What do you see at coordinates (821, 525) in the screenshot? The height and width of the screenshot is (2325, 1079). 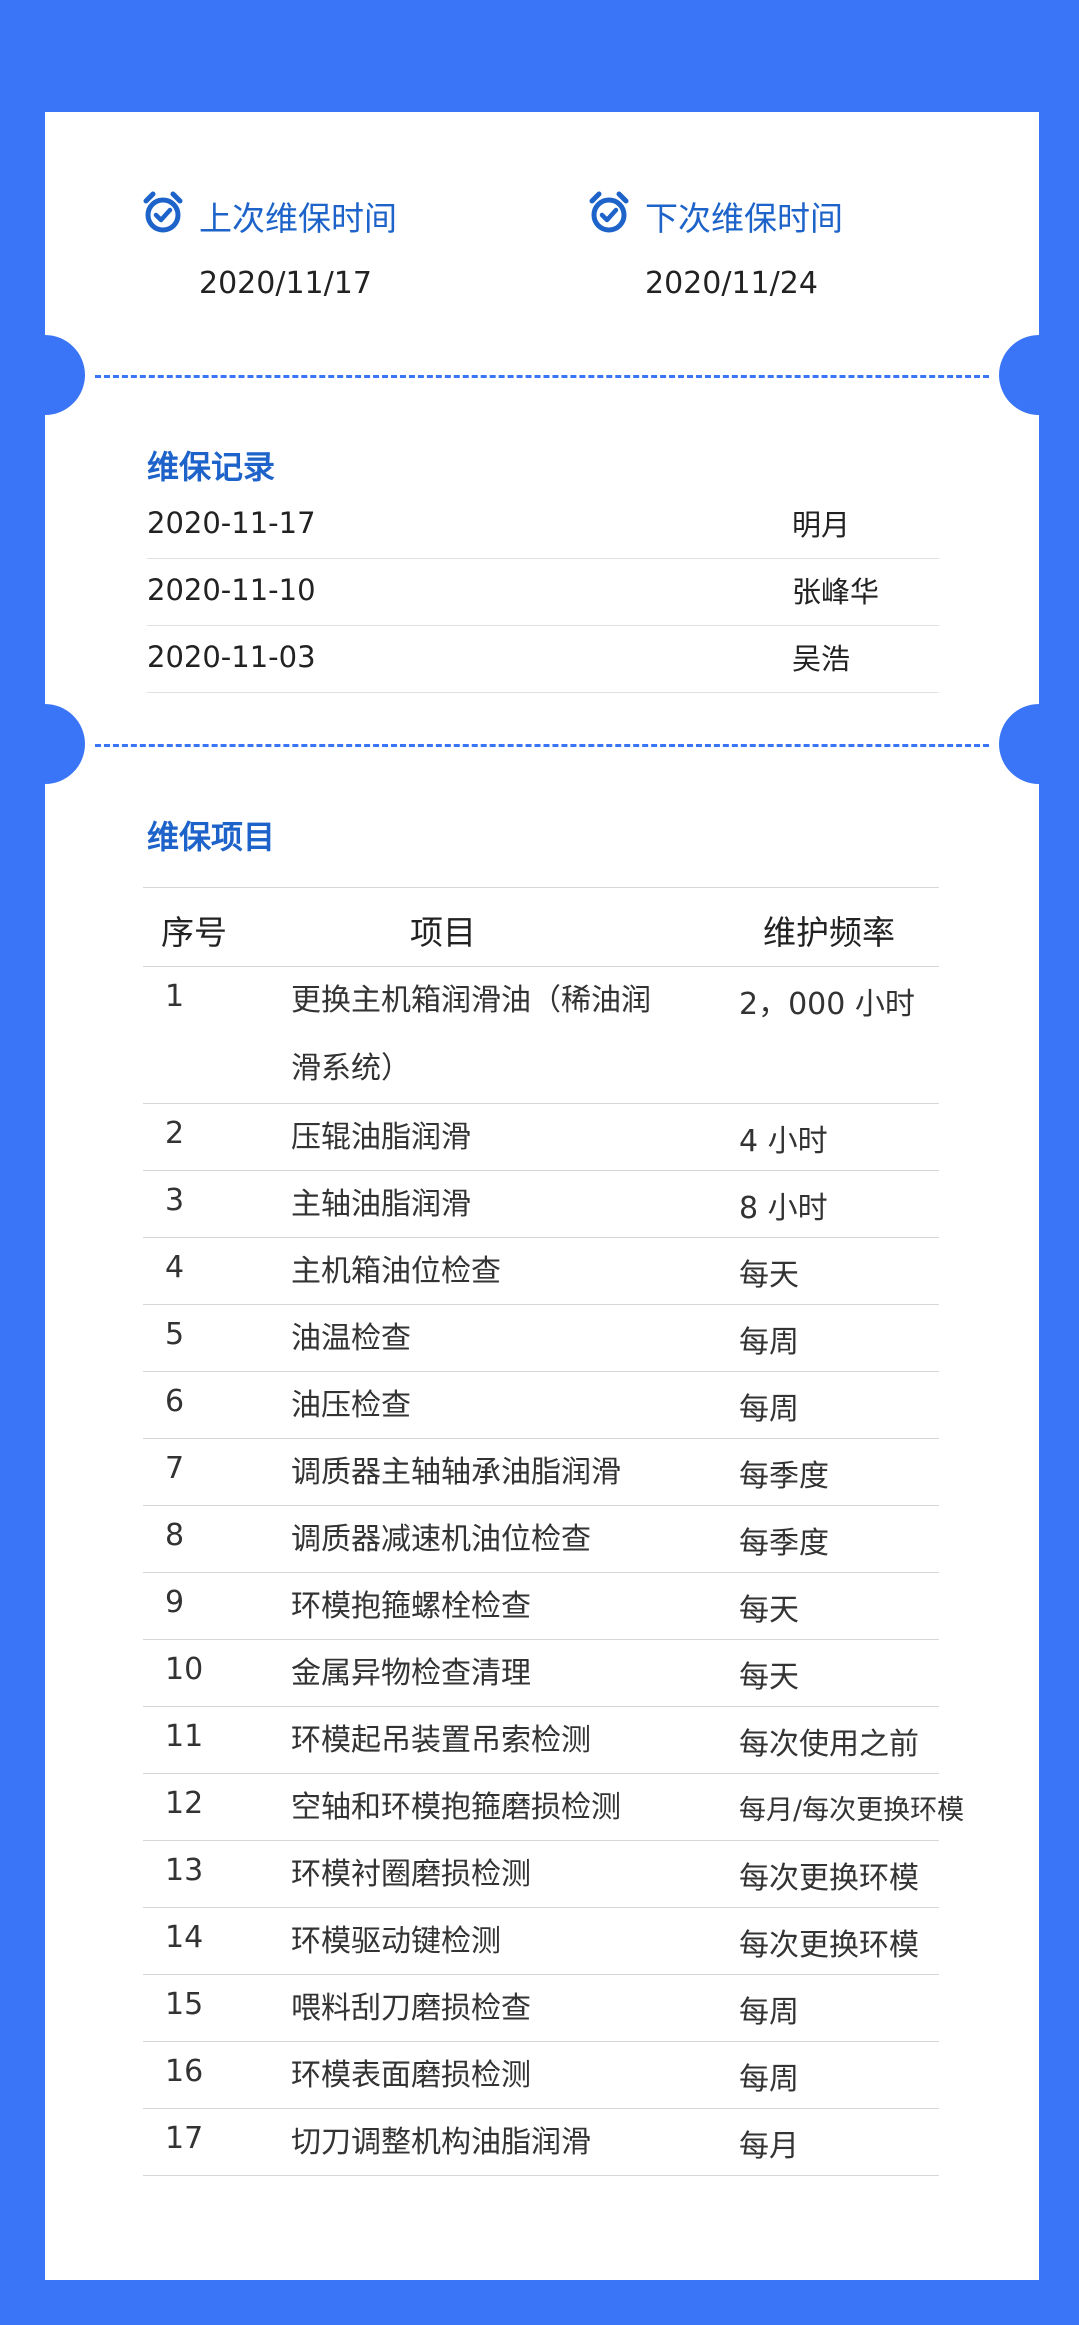 I see `record-person: 明月` at bounding box center [821, 525].